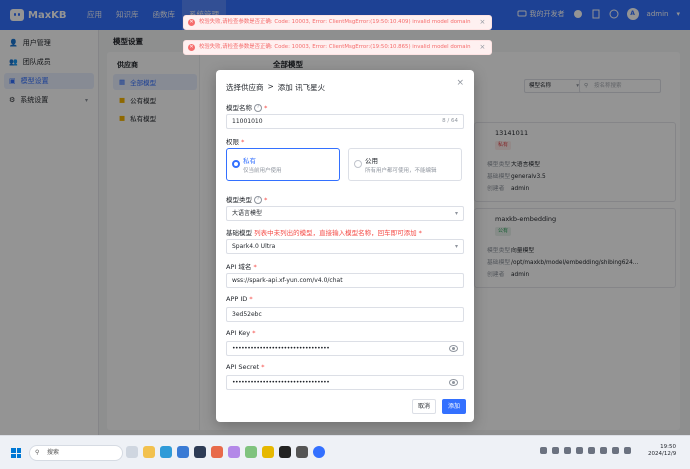 The image size is (690, 469). I want to click on base-model-select: Spark4.0 Ultra ▾, so click(345, 246).